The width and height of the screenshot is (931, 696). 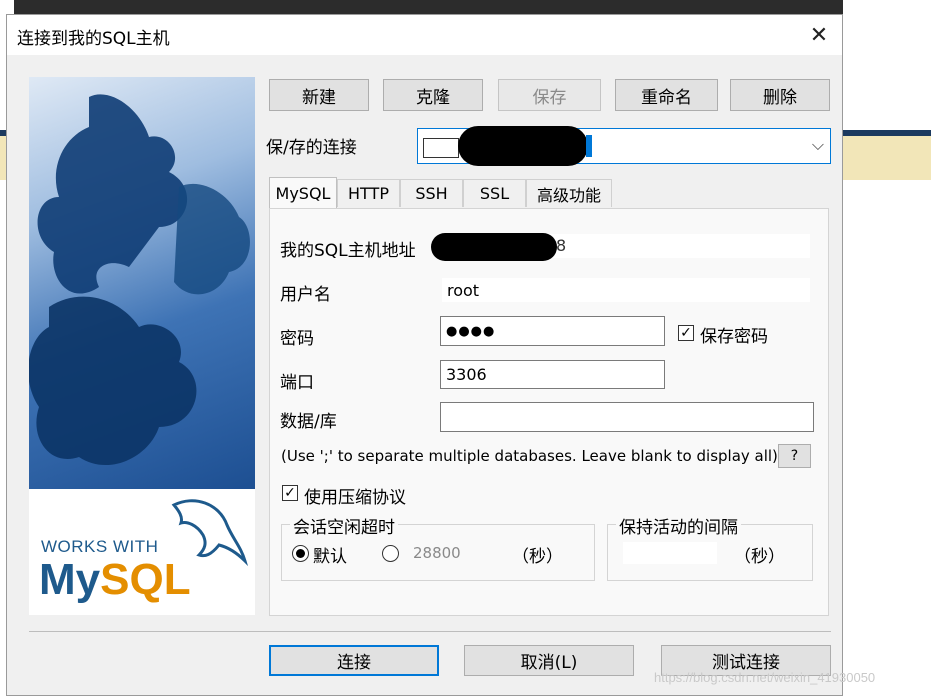 I want to click on keepalive-input, so click(x=670, y=553).